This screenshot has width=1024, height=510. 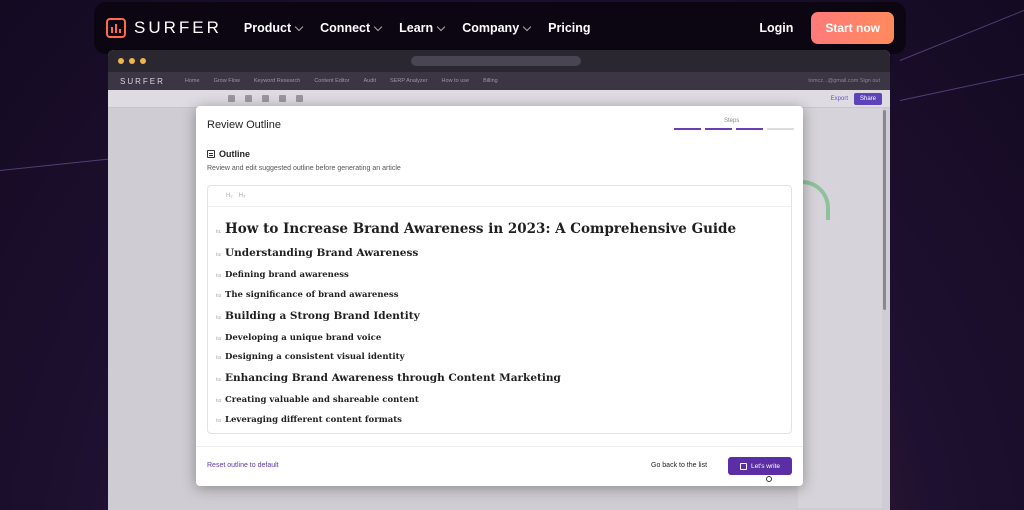 What do you see at coordinates (274, 28) in the screenshot?
I see `nav-product: Product` at bounding box center [274, 28].